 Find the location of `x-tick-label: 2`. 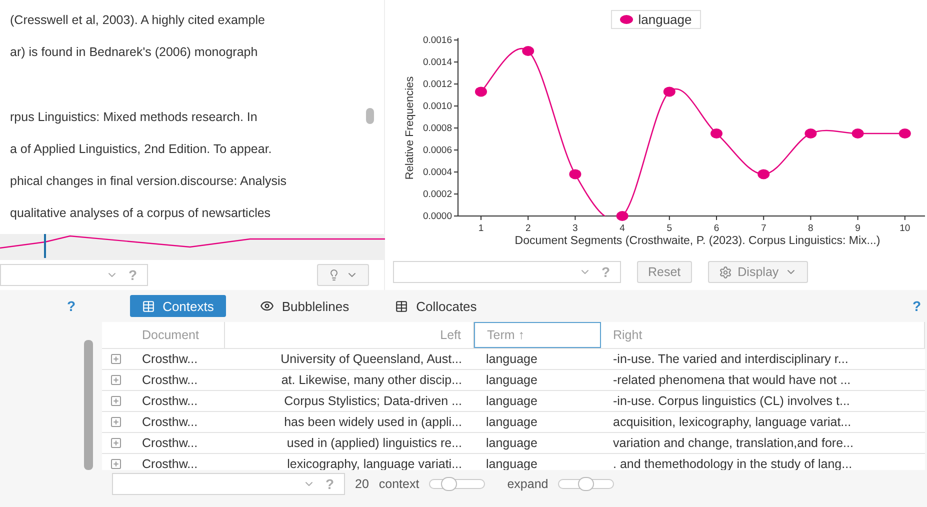

x-tick-label: 2 is located at coordinates (528, 228).